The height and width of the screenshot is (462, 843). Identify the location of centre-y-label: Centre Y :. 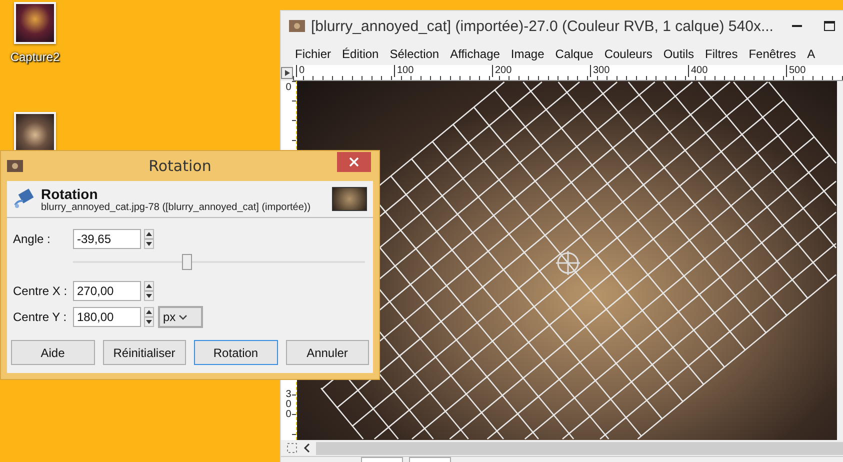
(40, 317).